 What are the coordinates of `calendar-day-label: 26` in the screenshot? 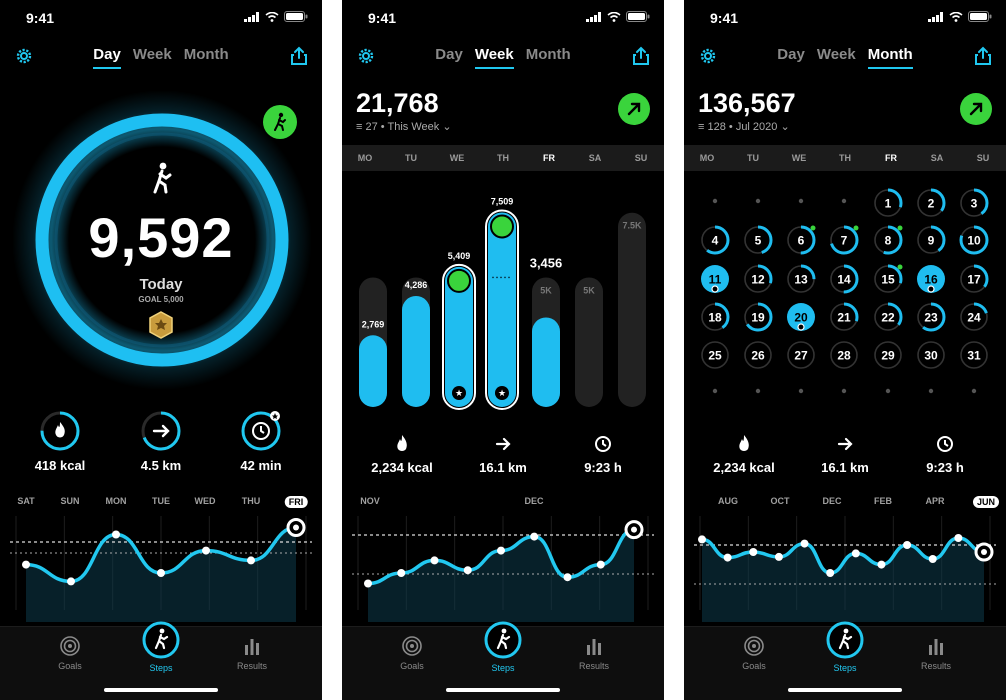 It's located at (758, 356).